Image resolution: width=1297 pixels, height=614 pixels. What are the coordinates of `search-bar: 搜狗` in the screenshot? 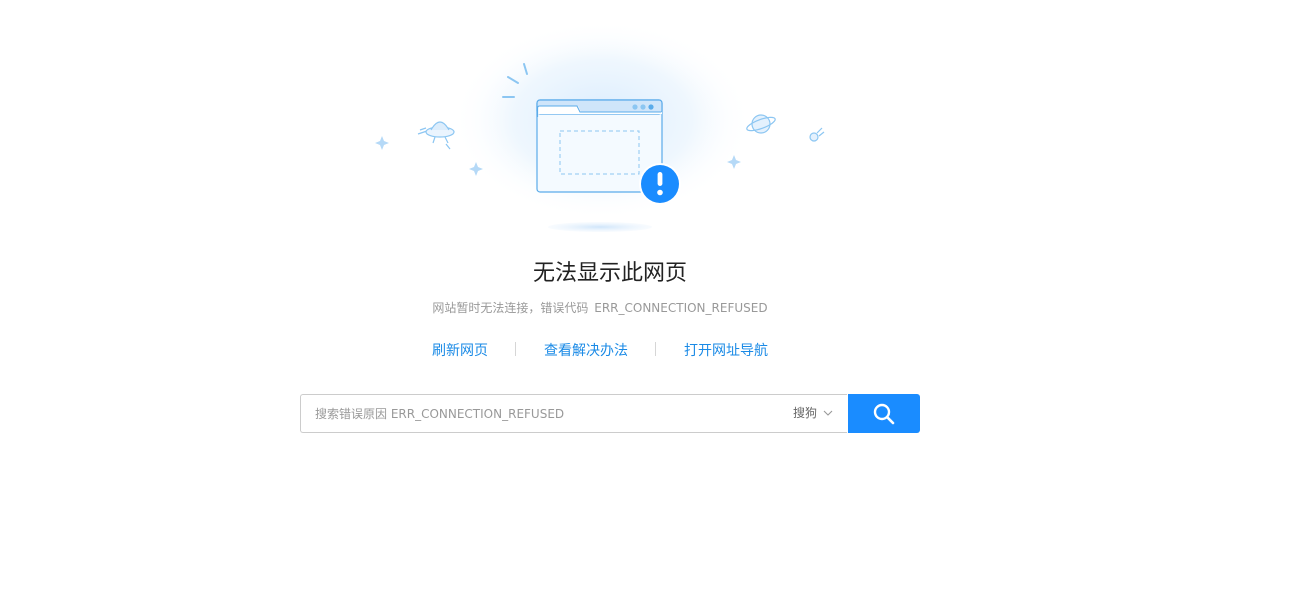 It's located at (610, 413).